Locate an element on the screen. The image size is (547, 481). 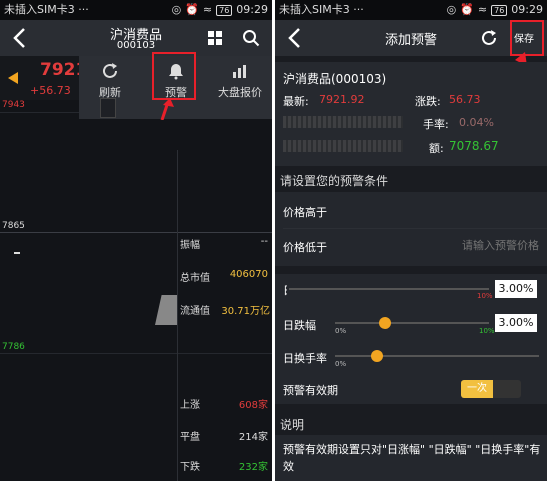
turnover-value: 0.04% is located at coordinates (476, 122).